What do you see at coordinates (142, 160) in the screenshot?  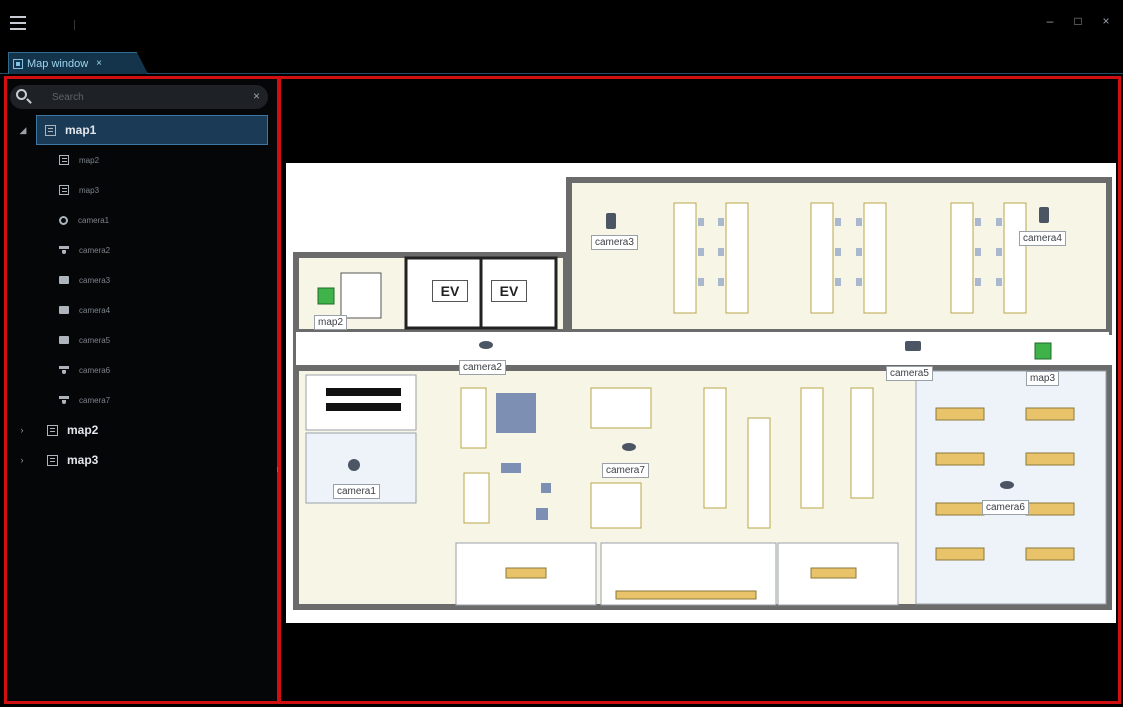 I see `tree-item-map2: map2` at bounding box center [142, 160].